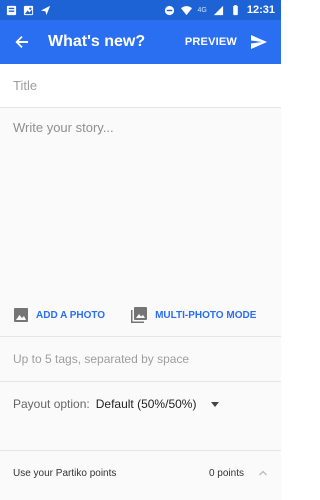  I want to click on image-notification-icon, so click(28, 10).